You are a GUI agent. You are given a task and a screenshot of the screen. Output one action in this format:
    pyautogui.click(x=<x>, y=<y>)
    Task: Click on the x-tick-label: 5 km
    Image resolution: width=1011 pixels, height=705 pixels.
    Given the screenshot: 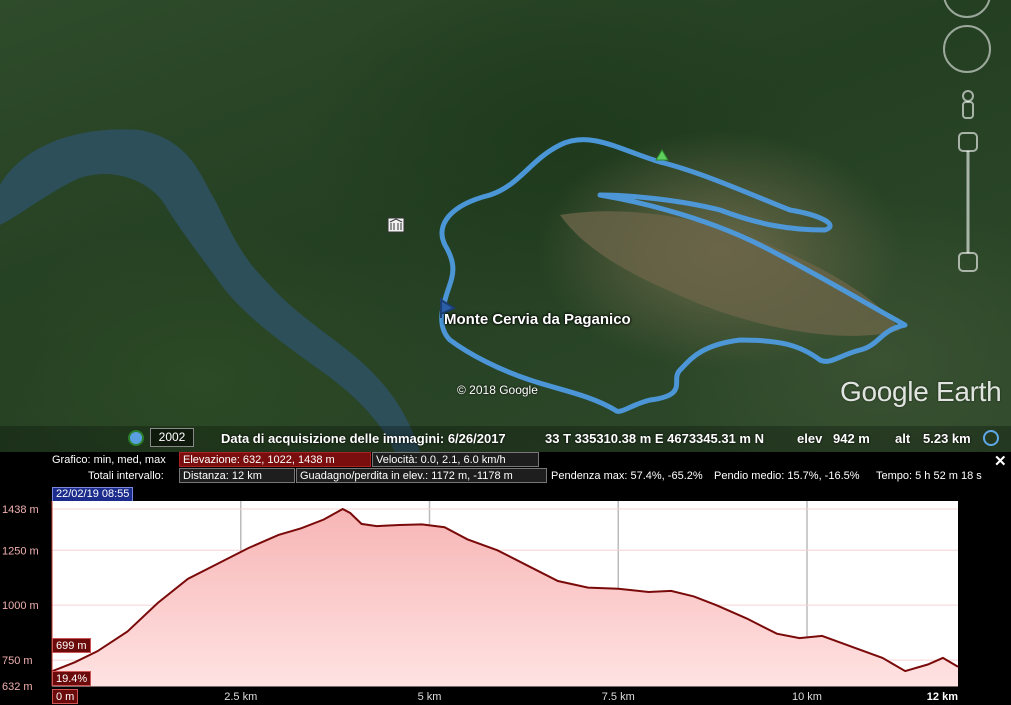 What is the action you would take?
    pyautogui.click(x=430, y=697)
    